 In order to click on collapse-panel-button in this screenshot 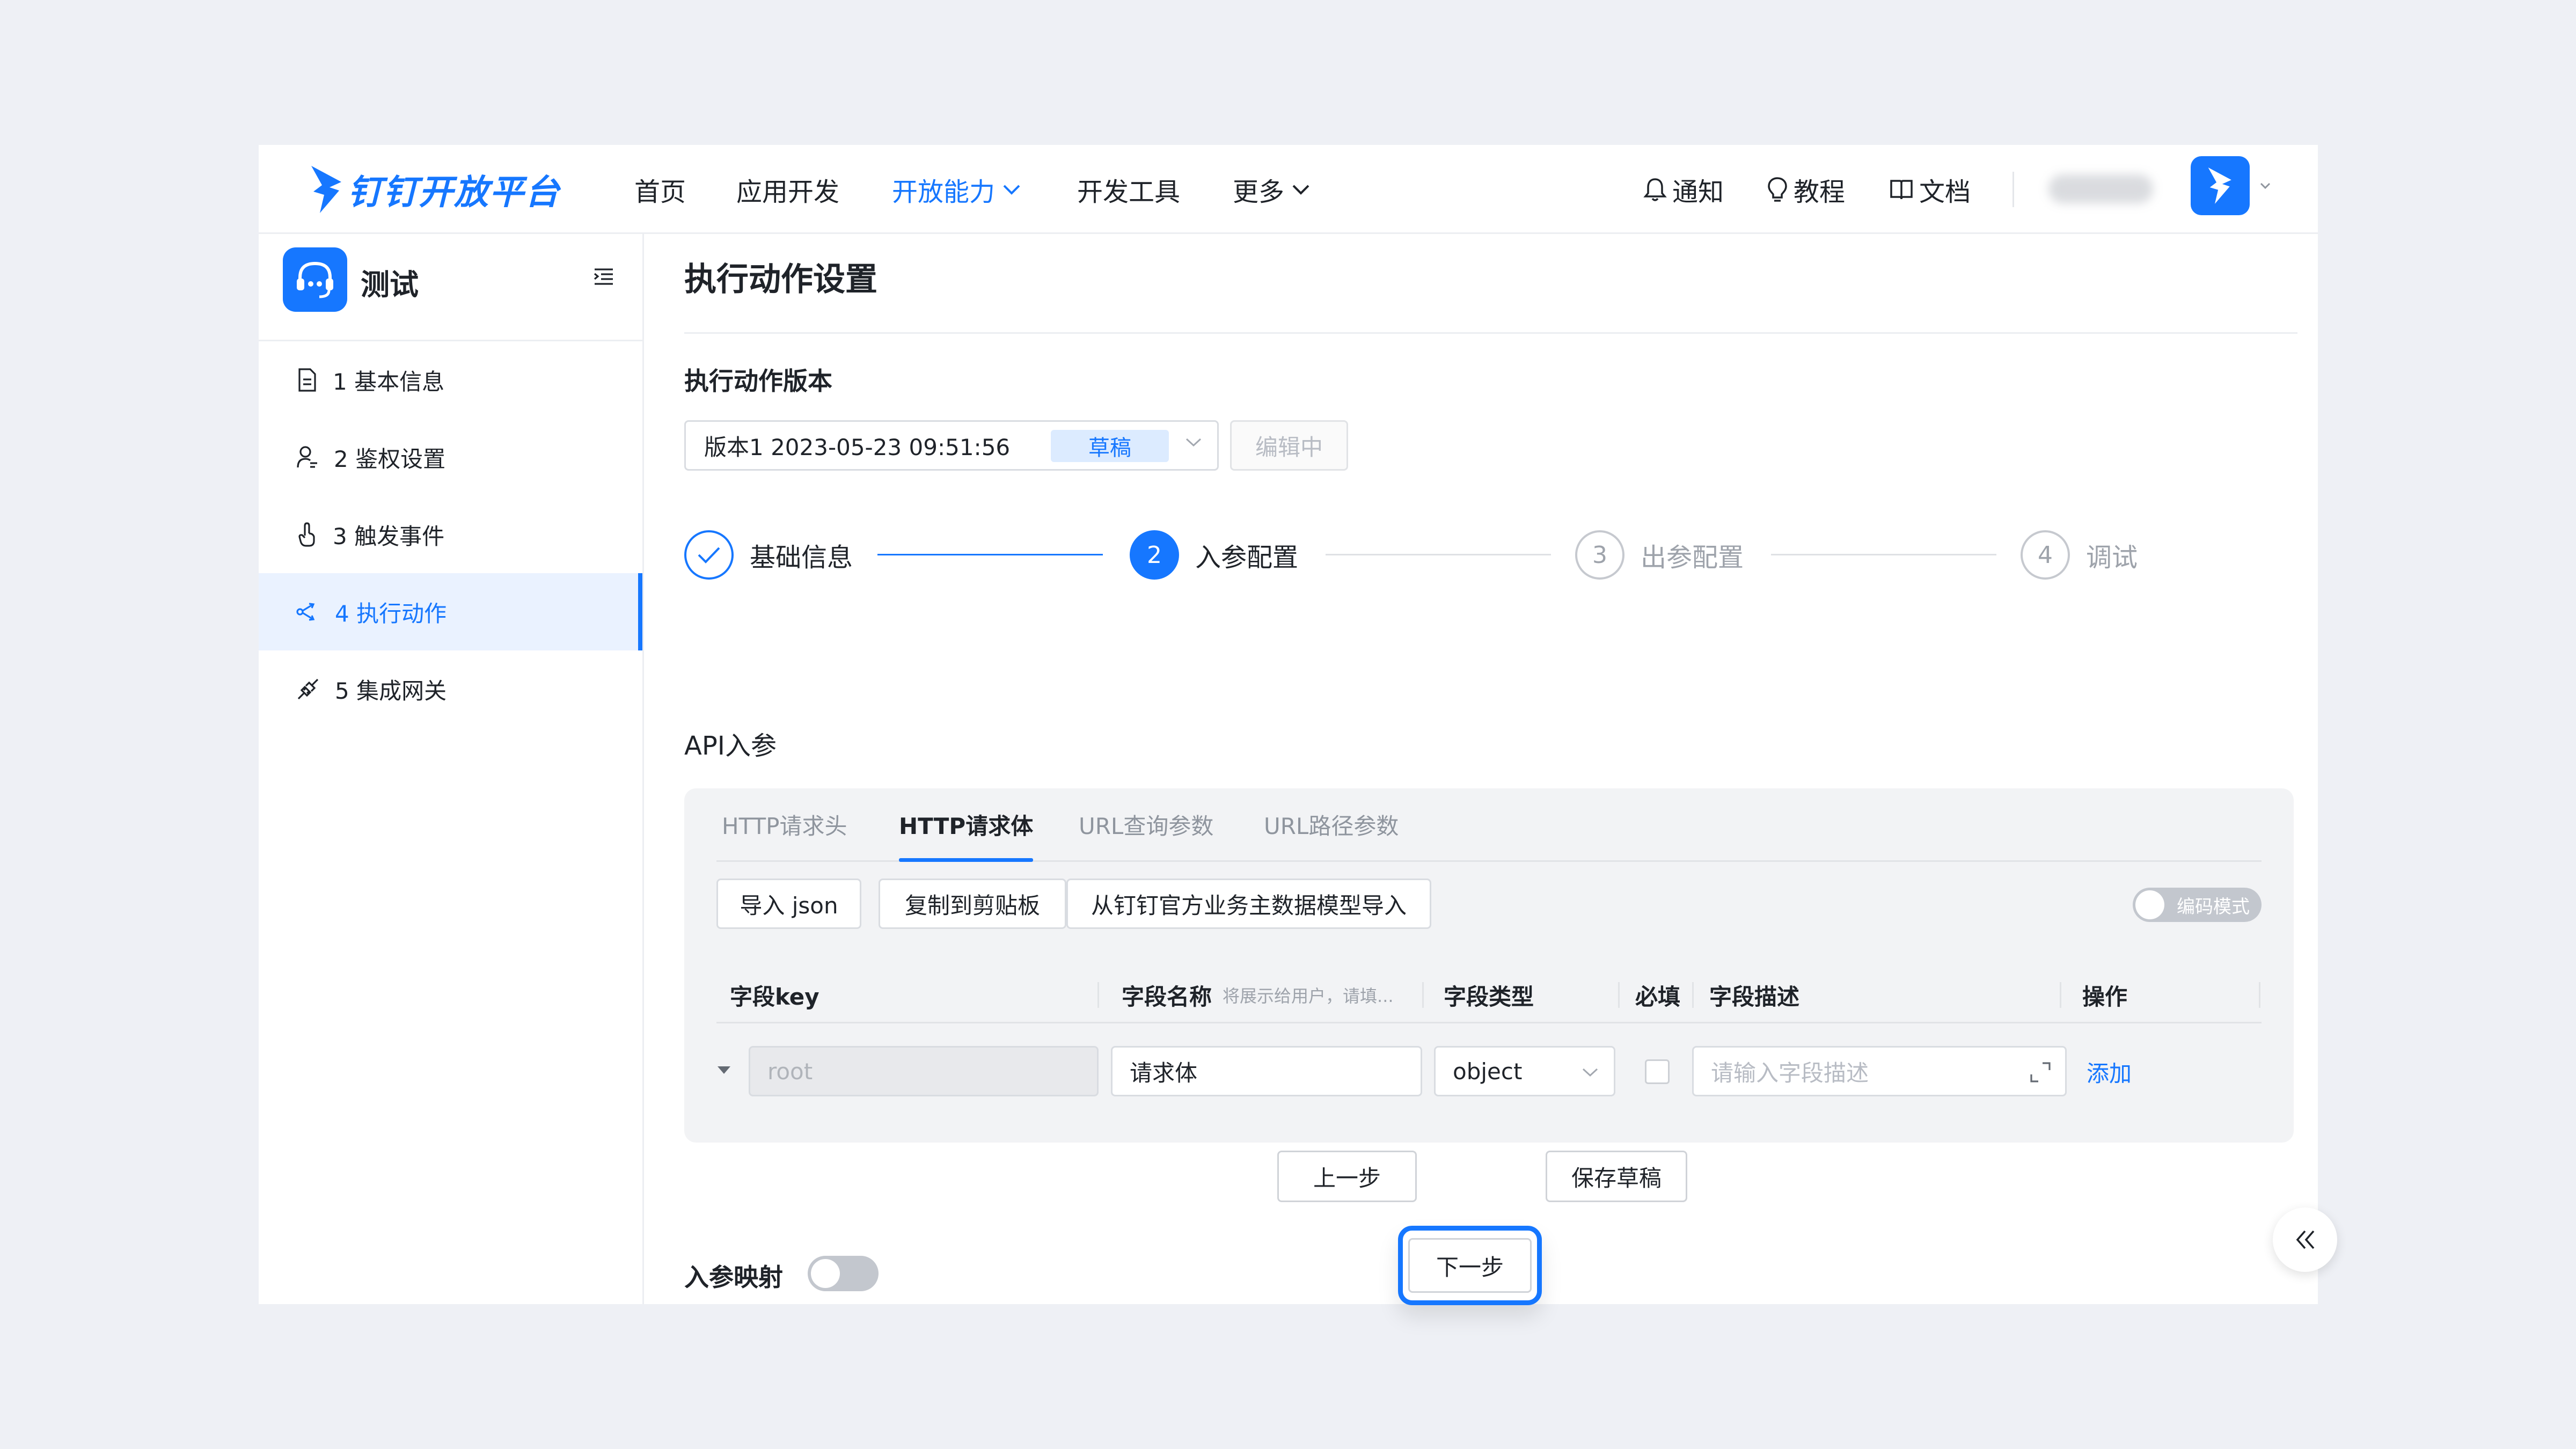, I will do `click(2305, 1240)`.